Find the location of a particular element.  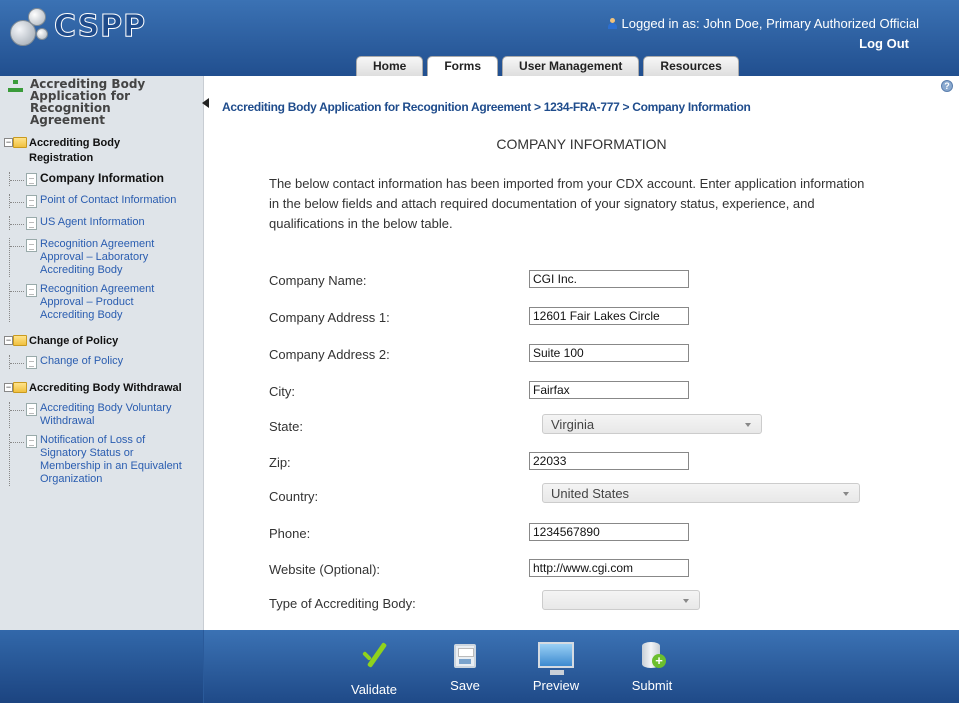

country-label: Country: is located at coordinates (294, 496).